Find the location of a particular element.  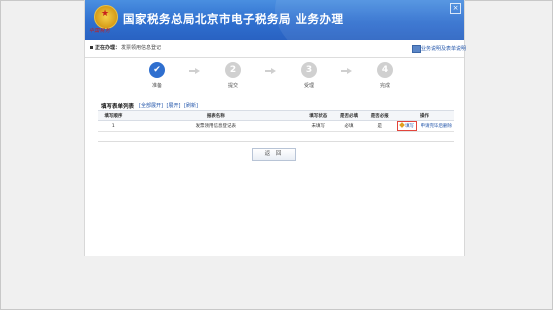

header-banner: ★ 中国税务 国家税务总局北京市电子税务局 业务办理 × is located at coordinates (274, 20).